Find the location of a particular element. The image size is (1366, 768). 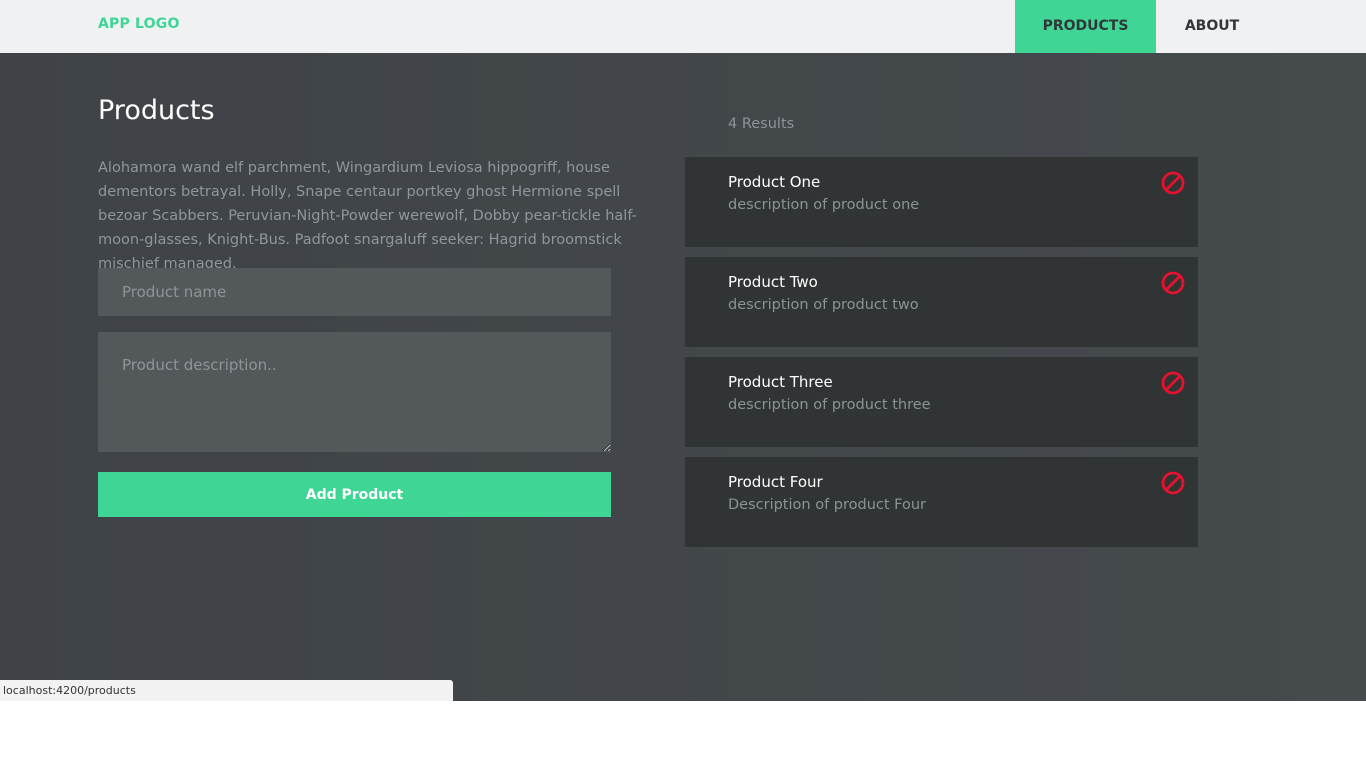

results-count: 4 Results is located at coordinates (761, 124).